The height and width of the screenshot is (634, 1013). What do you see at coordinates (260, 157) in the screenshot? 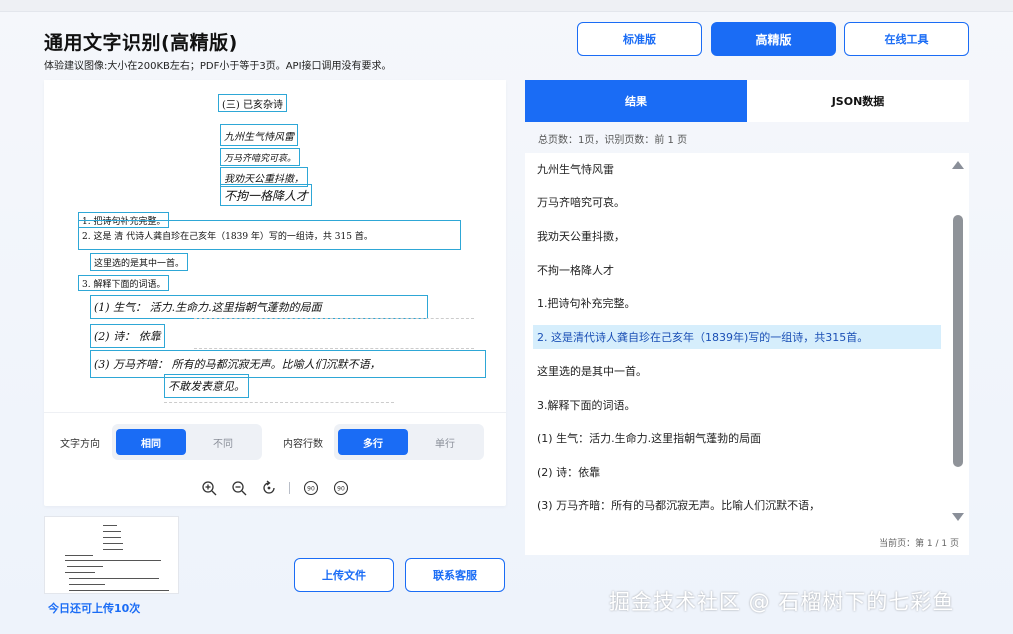
I see `ocr-line-box: 万马齐喑究可哀。` at bounding box center [260, 157].